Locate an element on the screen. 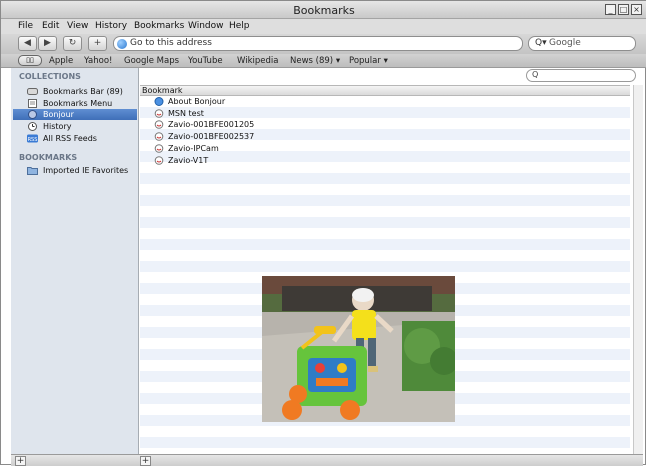  sidebar-item-bookmarks-bar: Bookmarks Bar (89) is located at coordinates (75, 91).